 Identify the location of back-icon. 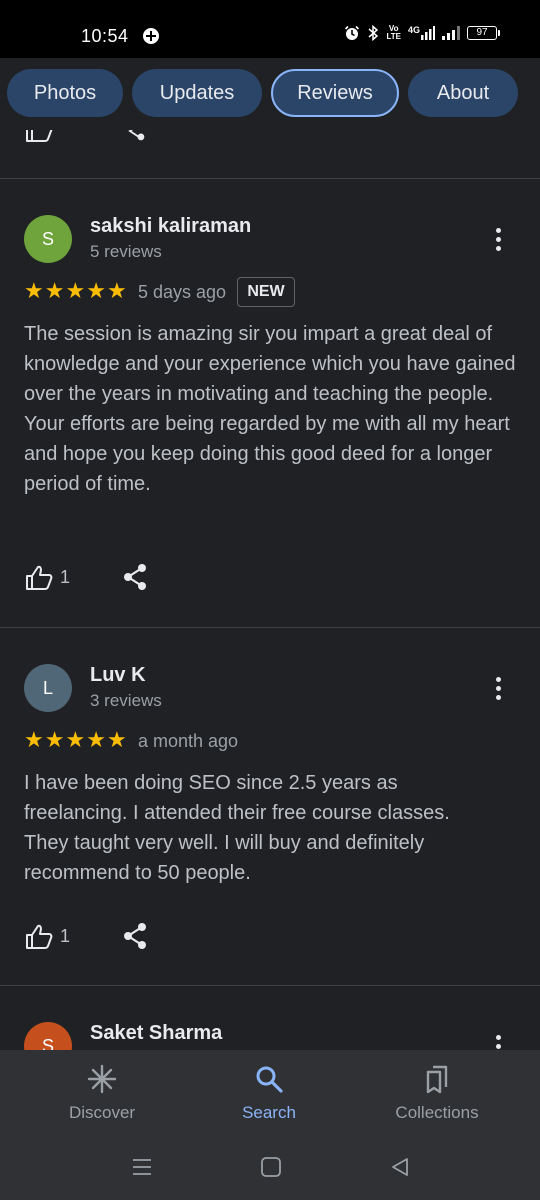
(400, 1167).